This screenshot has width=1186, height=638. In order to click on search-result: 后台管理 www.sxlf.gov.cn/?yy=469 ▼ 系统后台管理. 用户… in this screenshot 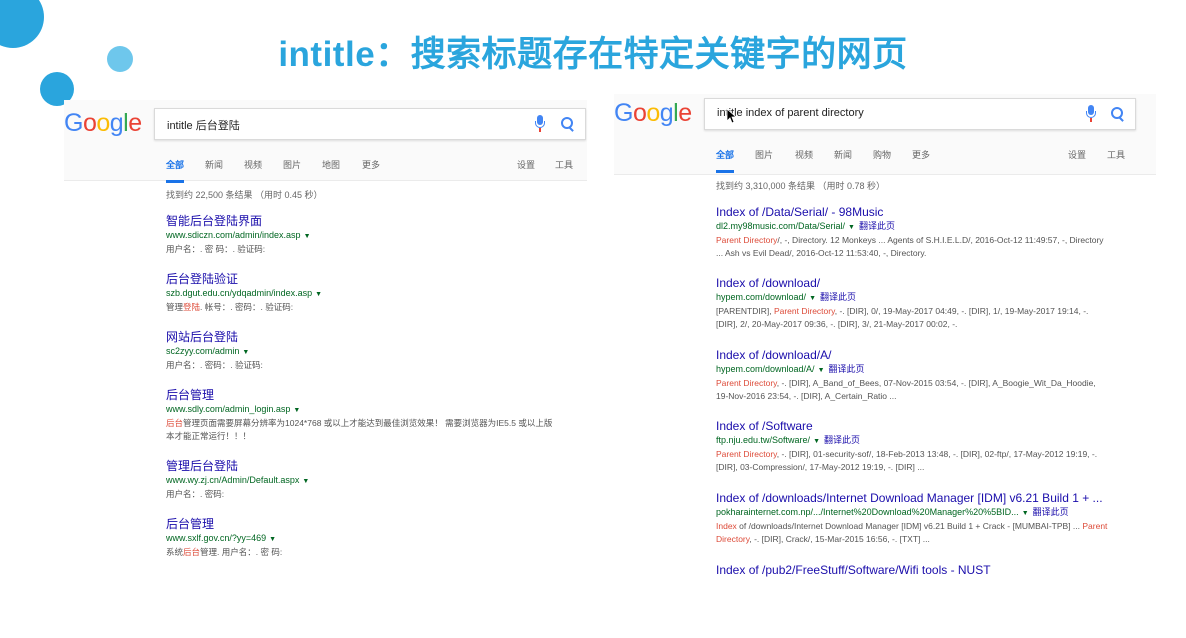, I will do `click(224, 538)`.